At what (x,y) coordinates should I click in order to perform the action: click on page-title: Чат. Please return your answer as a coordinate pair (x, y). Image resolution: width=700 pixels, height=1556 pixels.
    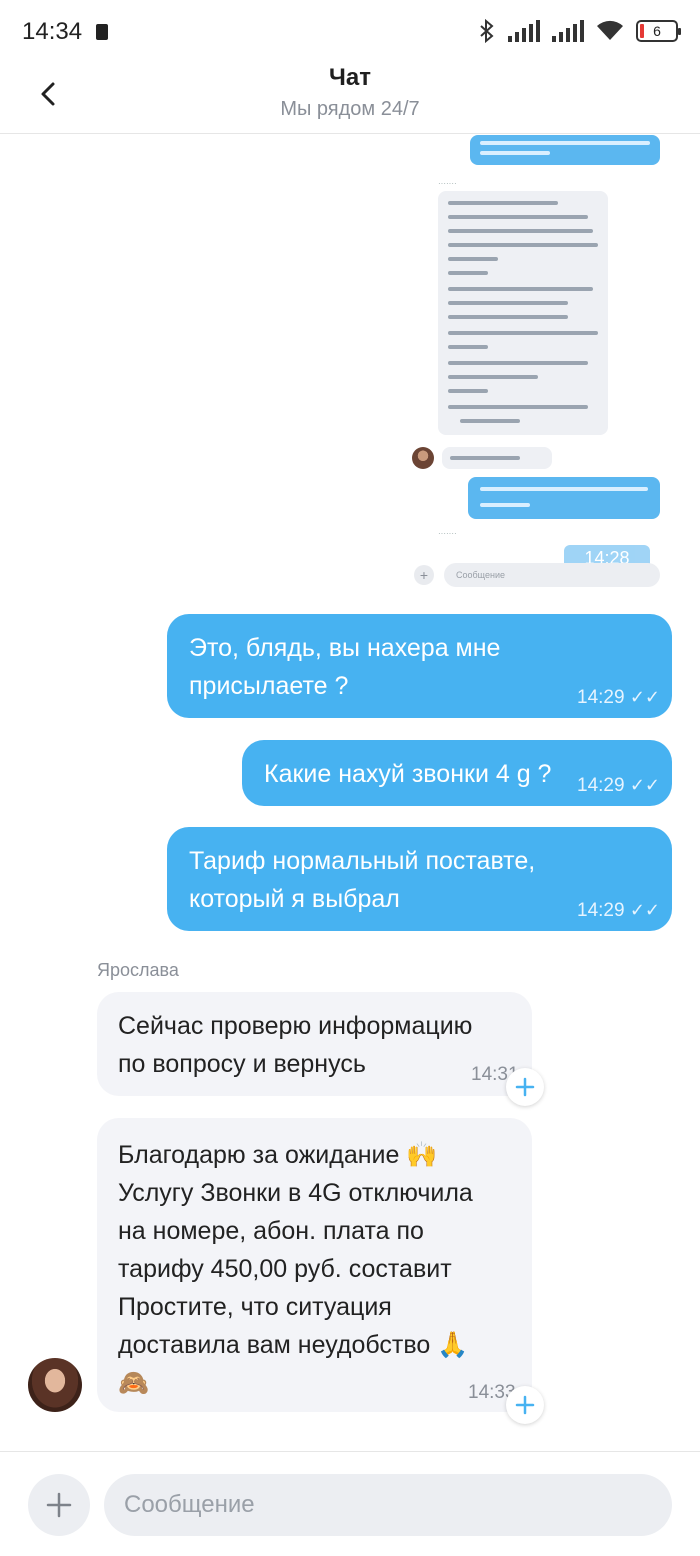
    Looking at the image, I should click on (350, 77).